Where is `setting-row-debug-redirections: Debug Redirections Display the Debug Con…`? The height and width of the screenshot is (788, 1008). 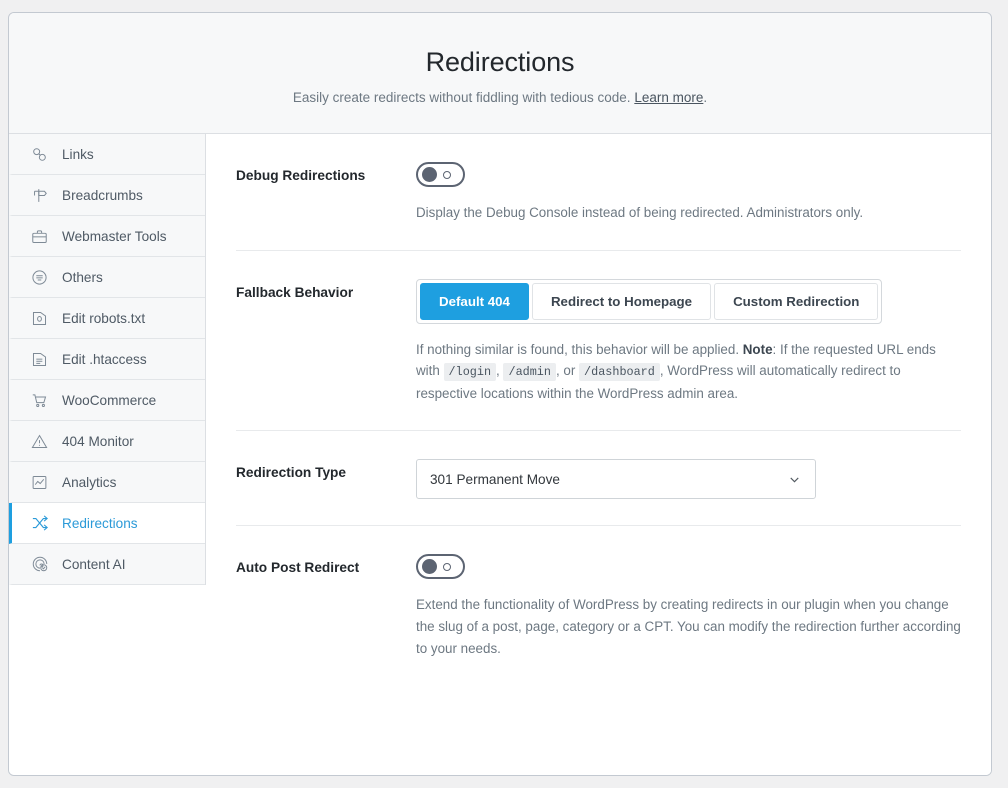
setting-row-debug-redirections: Debug Redirections Display the Debug Con… is located at coordinates (598, 192).